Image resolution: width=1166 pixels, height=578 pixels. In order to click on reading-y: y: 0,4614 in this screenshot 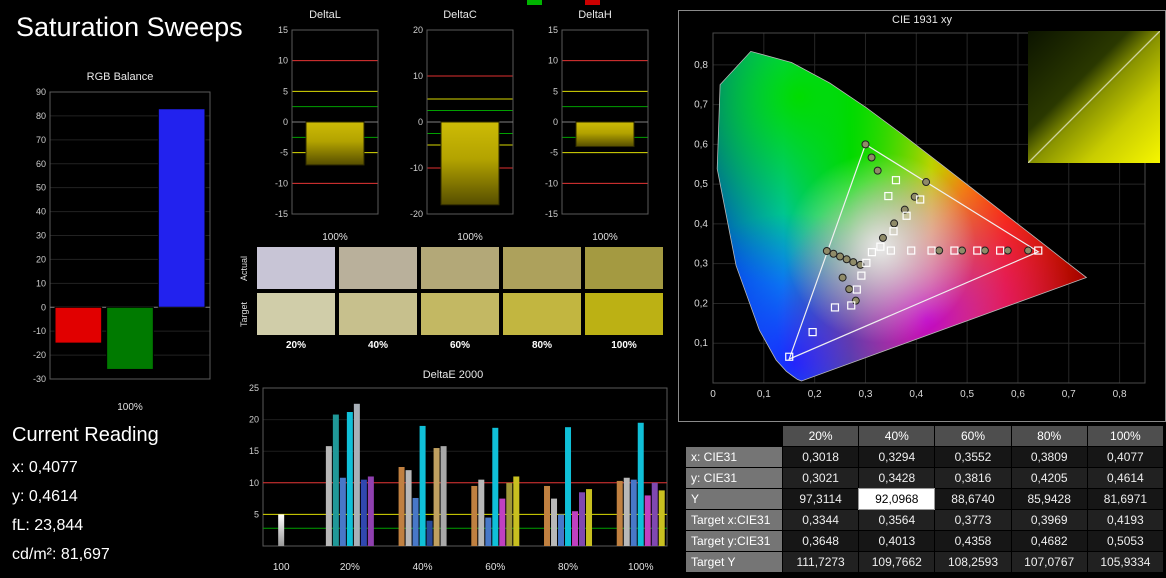, I will do `click(45, 496)`.